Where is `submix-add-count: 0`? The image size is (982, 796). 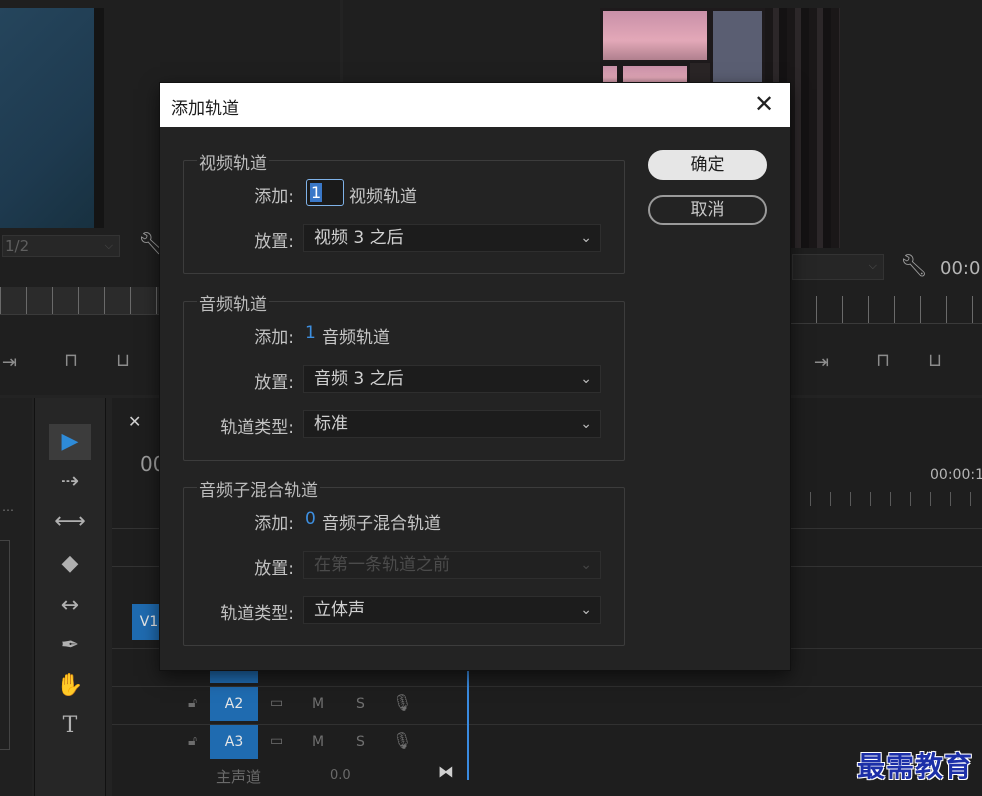 submix-add-count: 0 is located at coordinates (310, 519).